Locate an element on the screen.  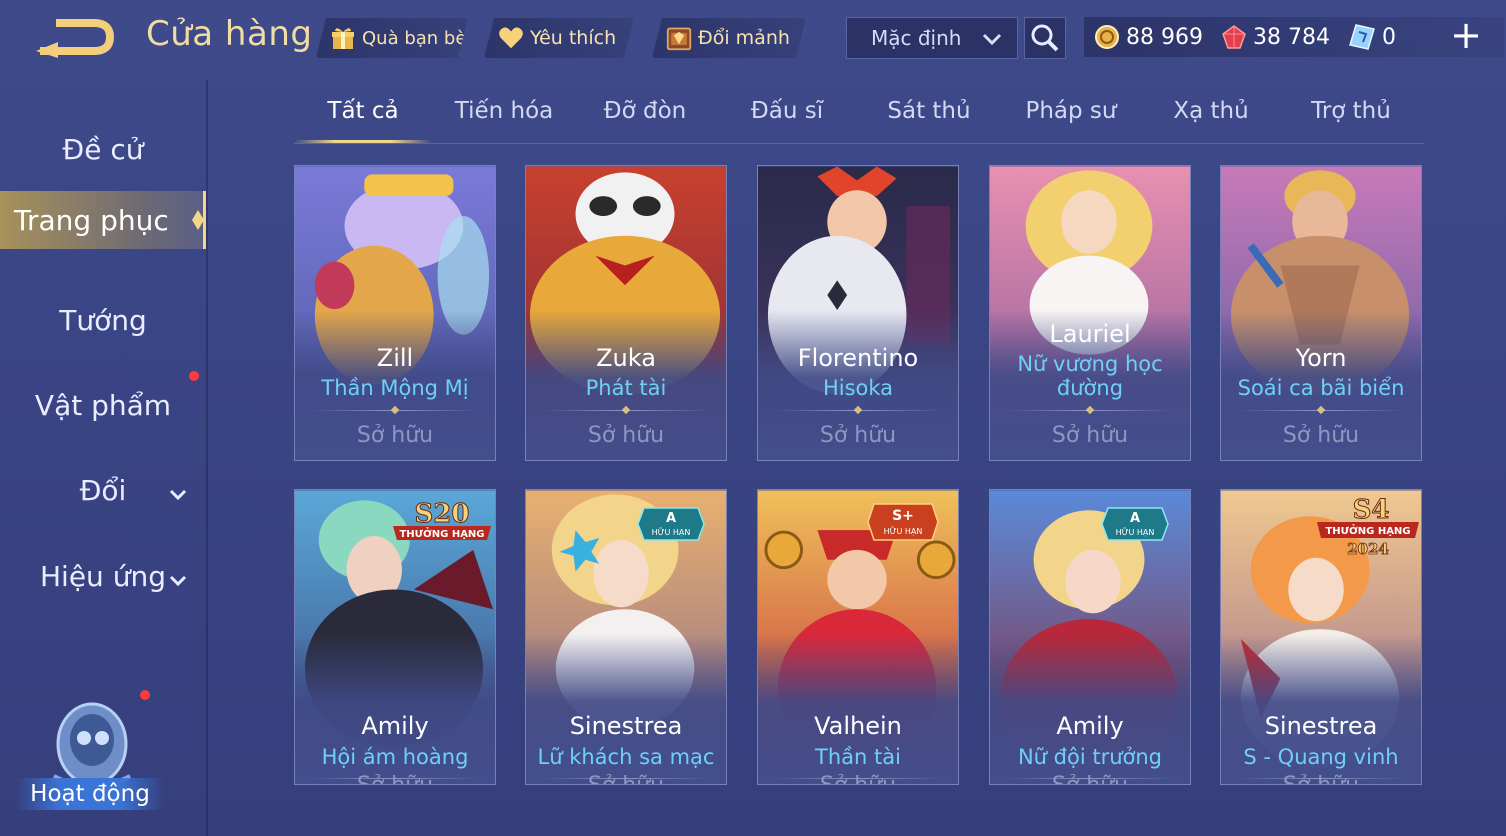
sort-value: Mặc định is located at coordinates (916, 38).